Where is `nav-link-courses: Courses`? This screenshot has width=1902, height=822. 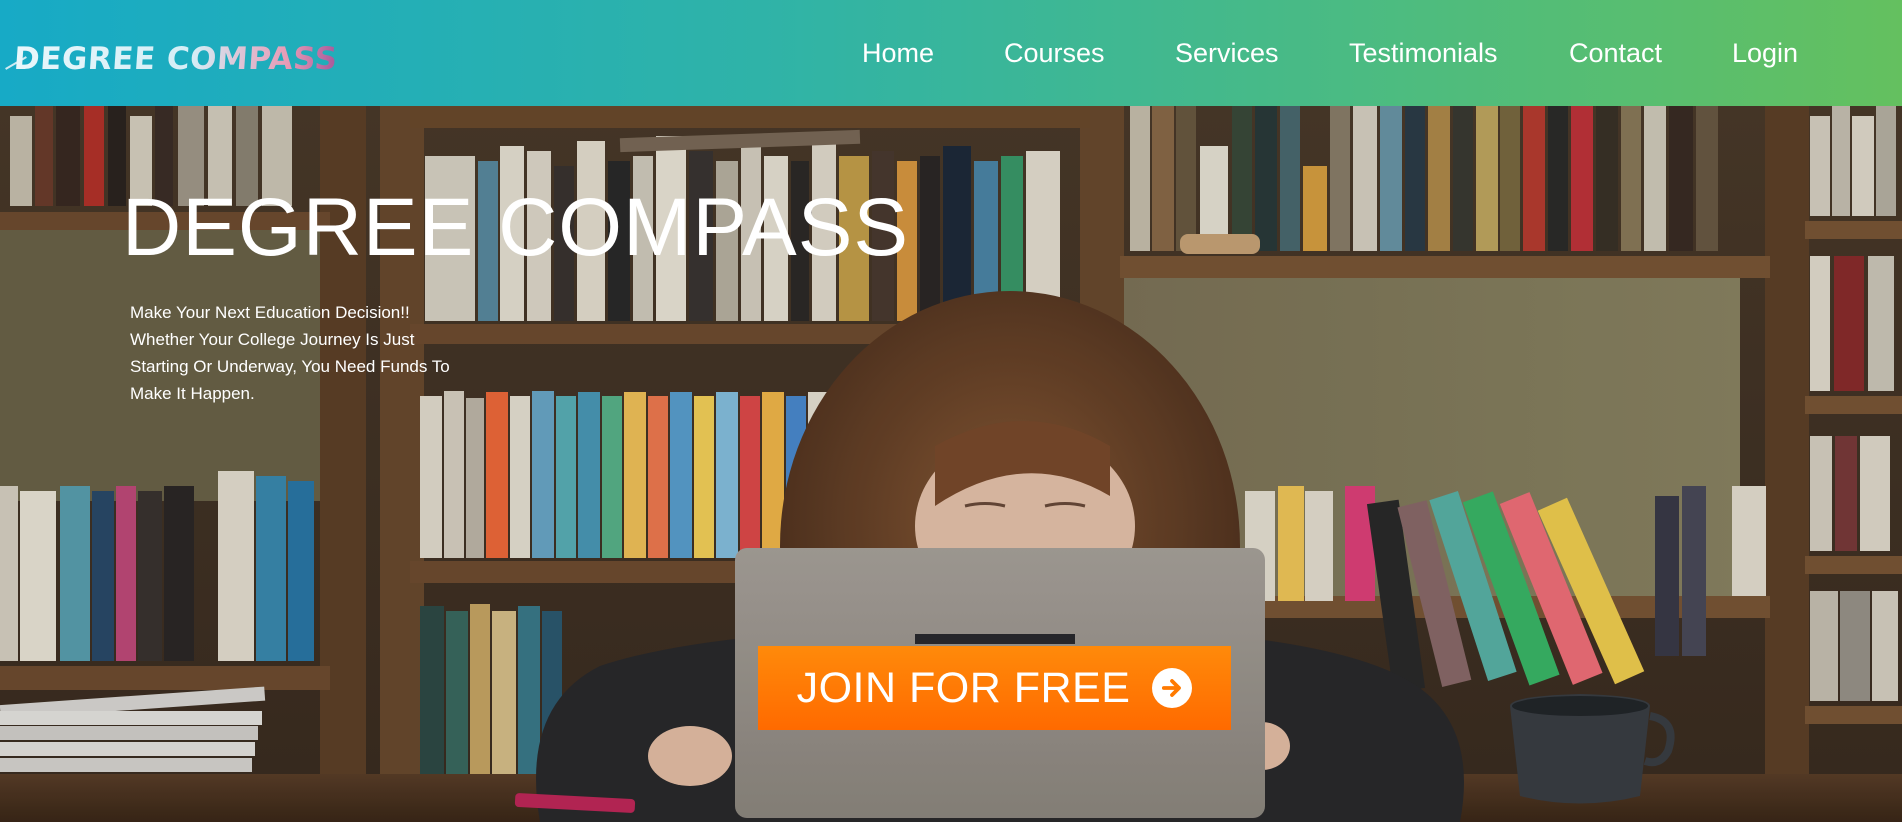 nav-link-courses: Courses is located at coordinates (1059, 53).